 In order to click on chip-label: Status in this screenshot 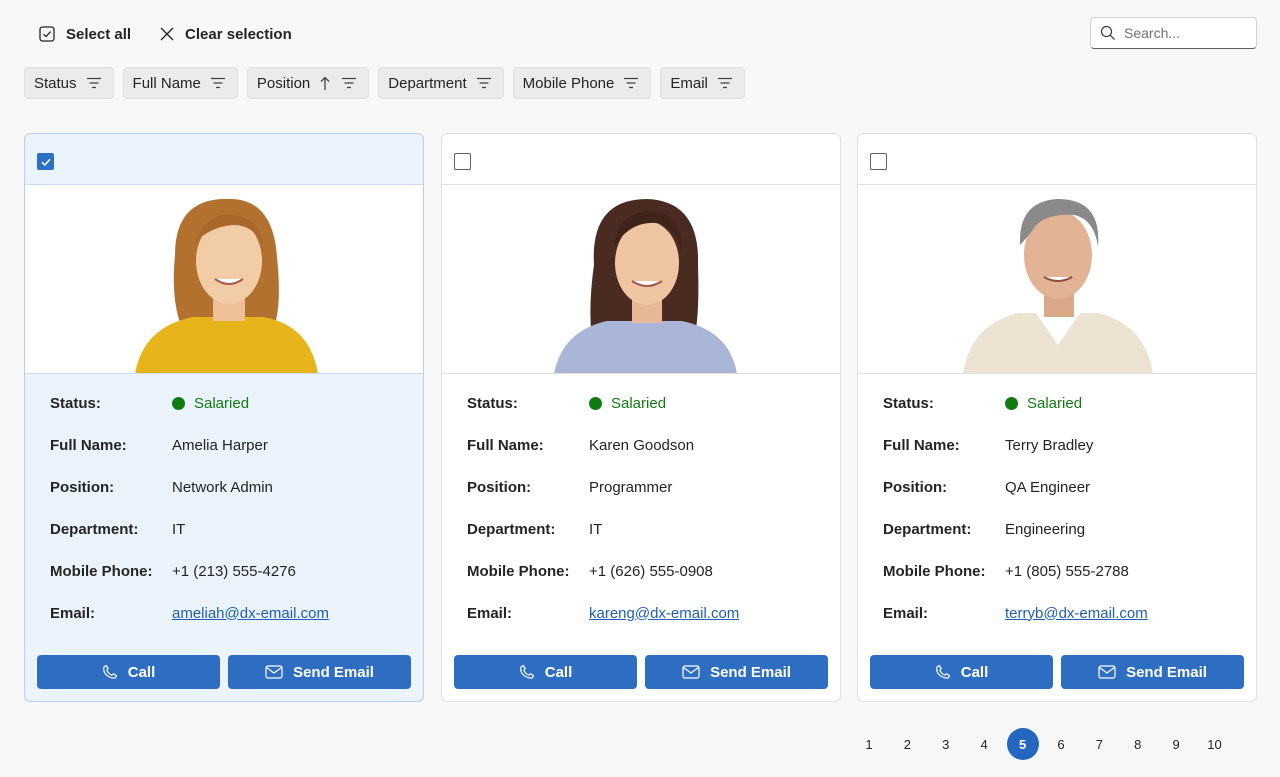, I will do `click(55, 83)`.